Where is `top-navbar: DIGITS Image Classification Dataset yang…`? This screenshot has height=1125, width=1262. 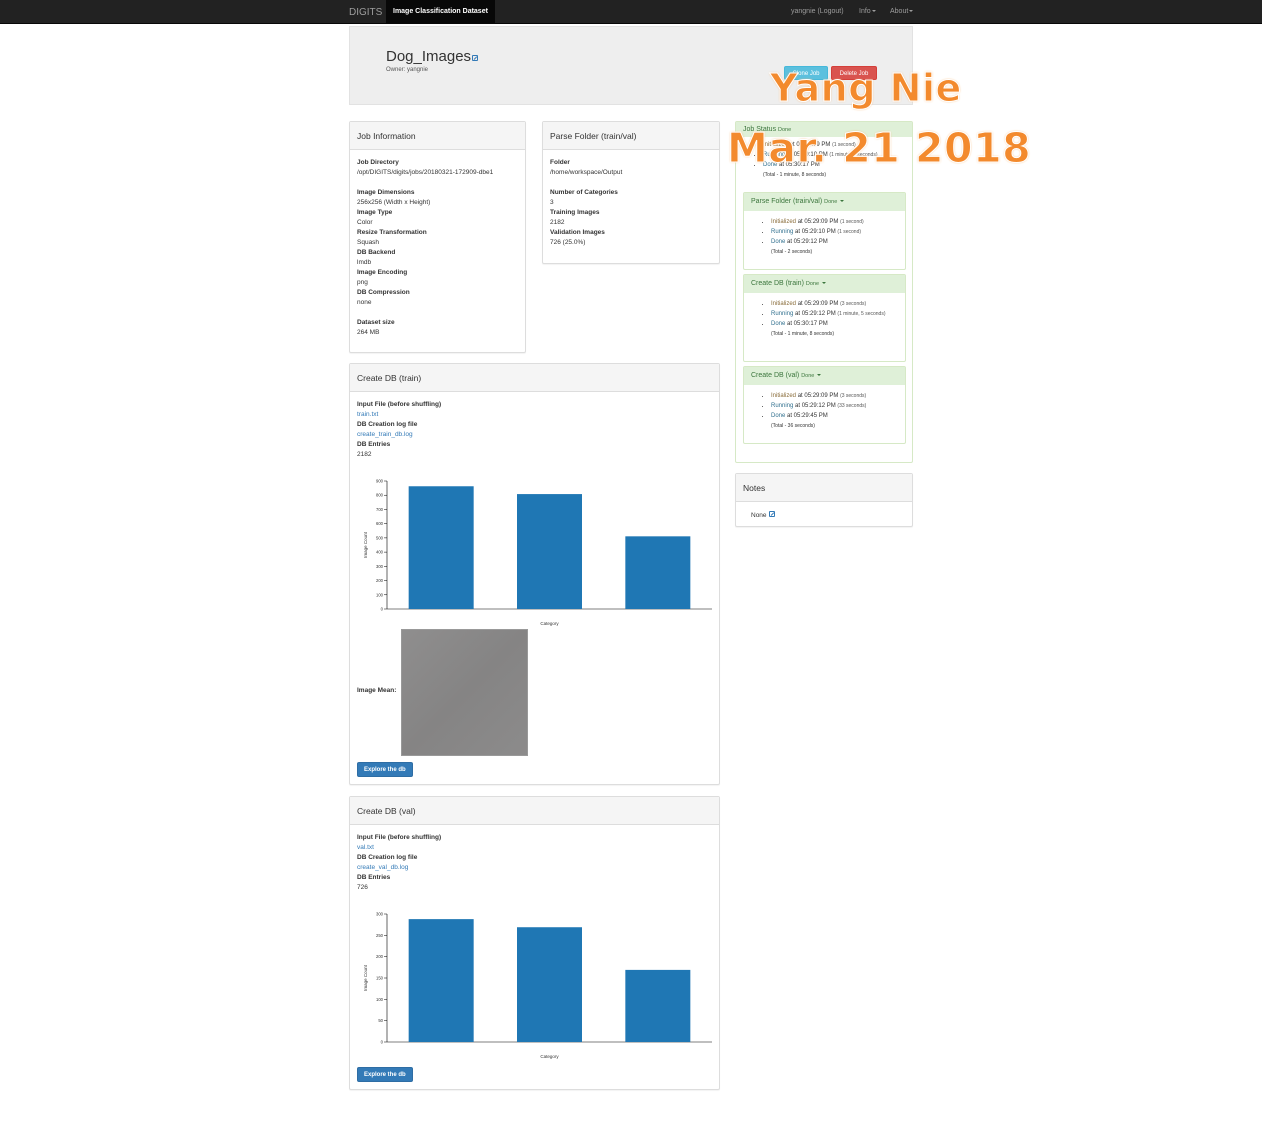
top-navbar: DIGITS Image Classification Dataset yang… is located at coordinates (631, 12).